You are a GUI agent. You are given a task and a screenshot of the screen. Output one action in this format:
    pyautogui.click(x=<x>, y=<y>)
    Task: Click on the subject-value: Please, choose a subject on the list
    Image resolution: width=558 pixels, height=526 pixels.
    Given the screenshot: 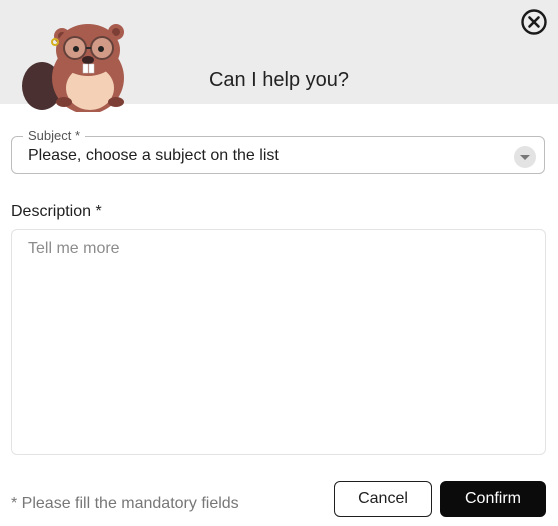 What is the action you would take?
    pyautogui.click(x=153, y=155)
    